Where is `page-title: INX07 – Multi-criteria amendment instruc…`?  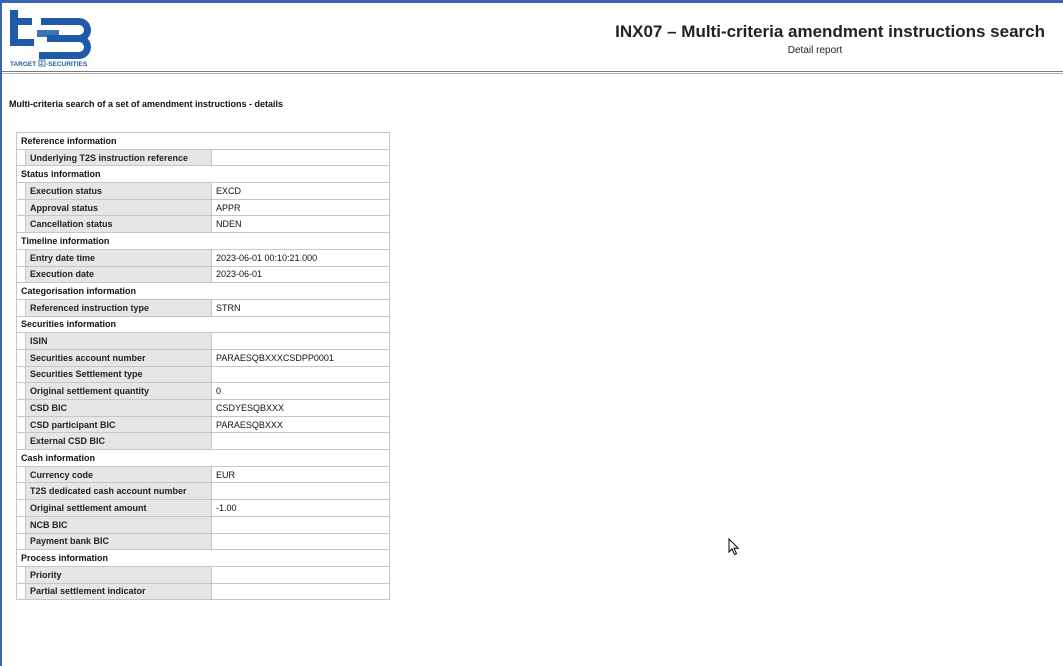
page-title: INX07 – Multi-criteria amendment instruc… is located at coordinates (830, 31).